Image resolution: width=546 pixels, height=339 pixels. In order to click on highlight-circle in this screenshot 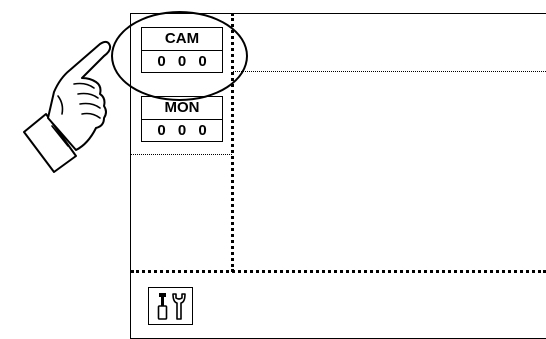, I will do `click(179, 56)`.